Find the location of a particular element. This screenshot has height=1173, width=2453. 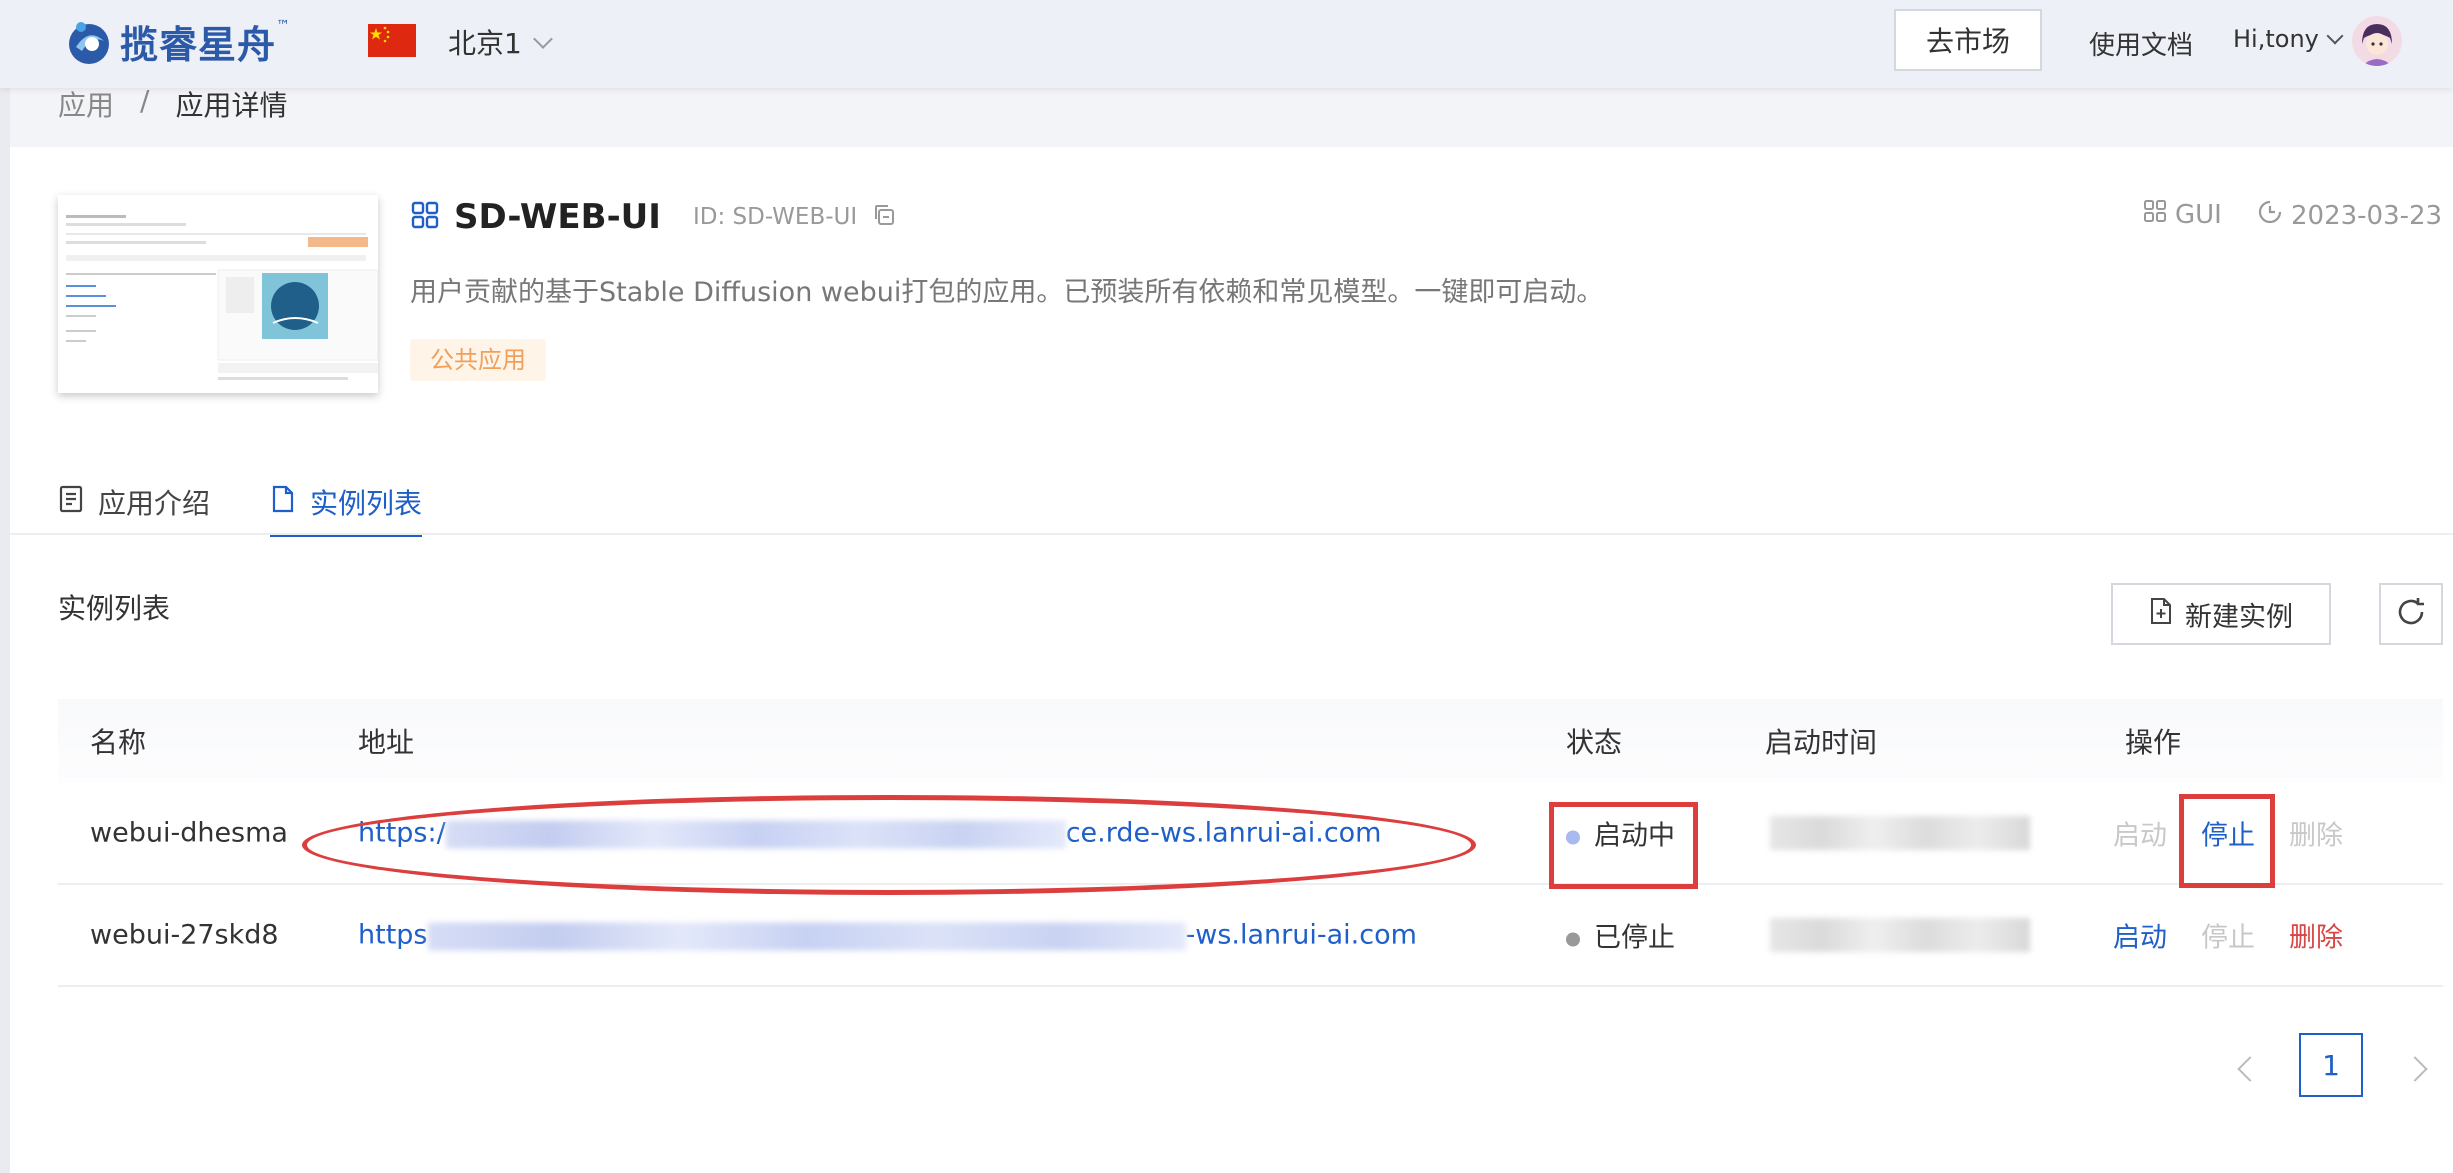

copy-icon is located at coordinates (884, 217).